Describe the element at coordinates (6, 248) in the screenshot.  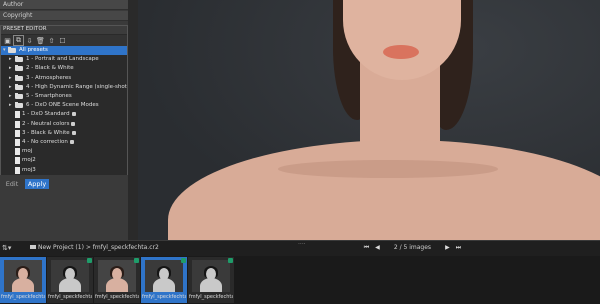
I see `sort-icon: ⇅▾` at that location.